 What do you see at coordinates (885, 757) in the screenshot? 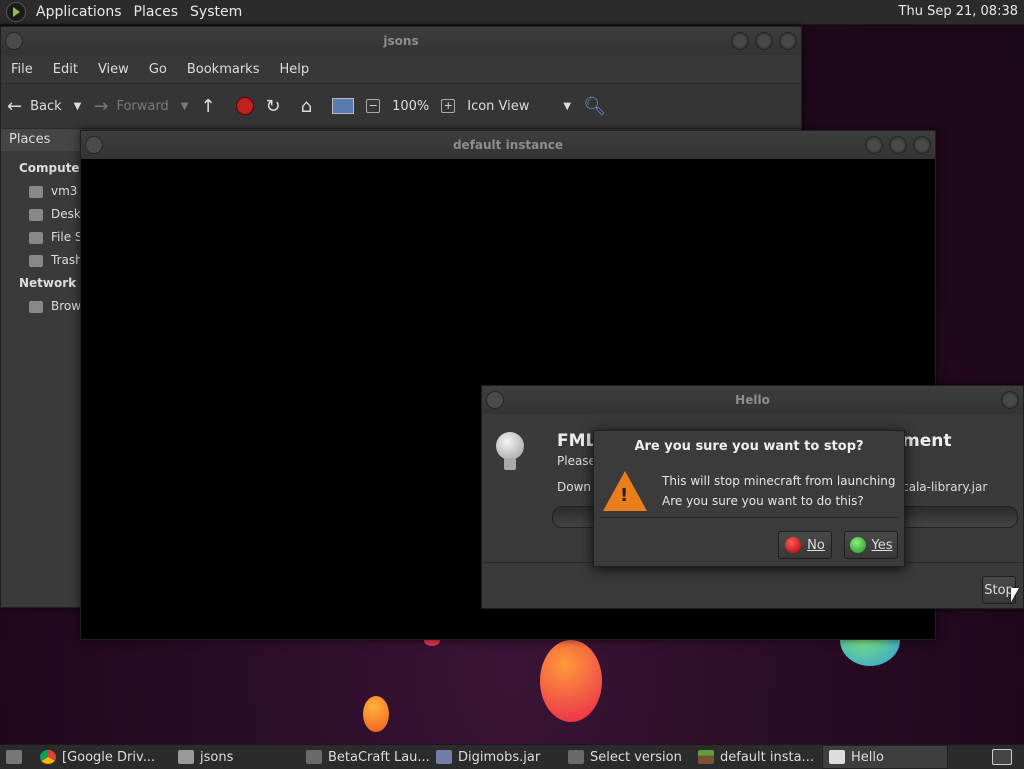
I see `task-hello: Hello` at bounding box center [885, 757].